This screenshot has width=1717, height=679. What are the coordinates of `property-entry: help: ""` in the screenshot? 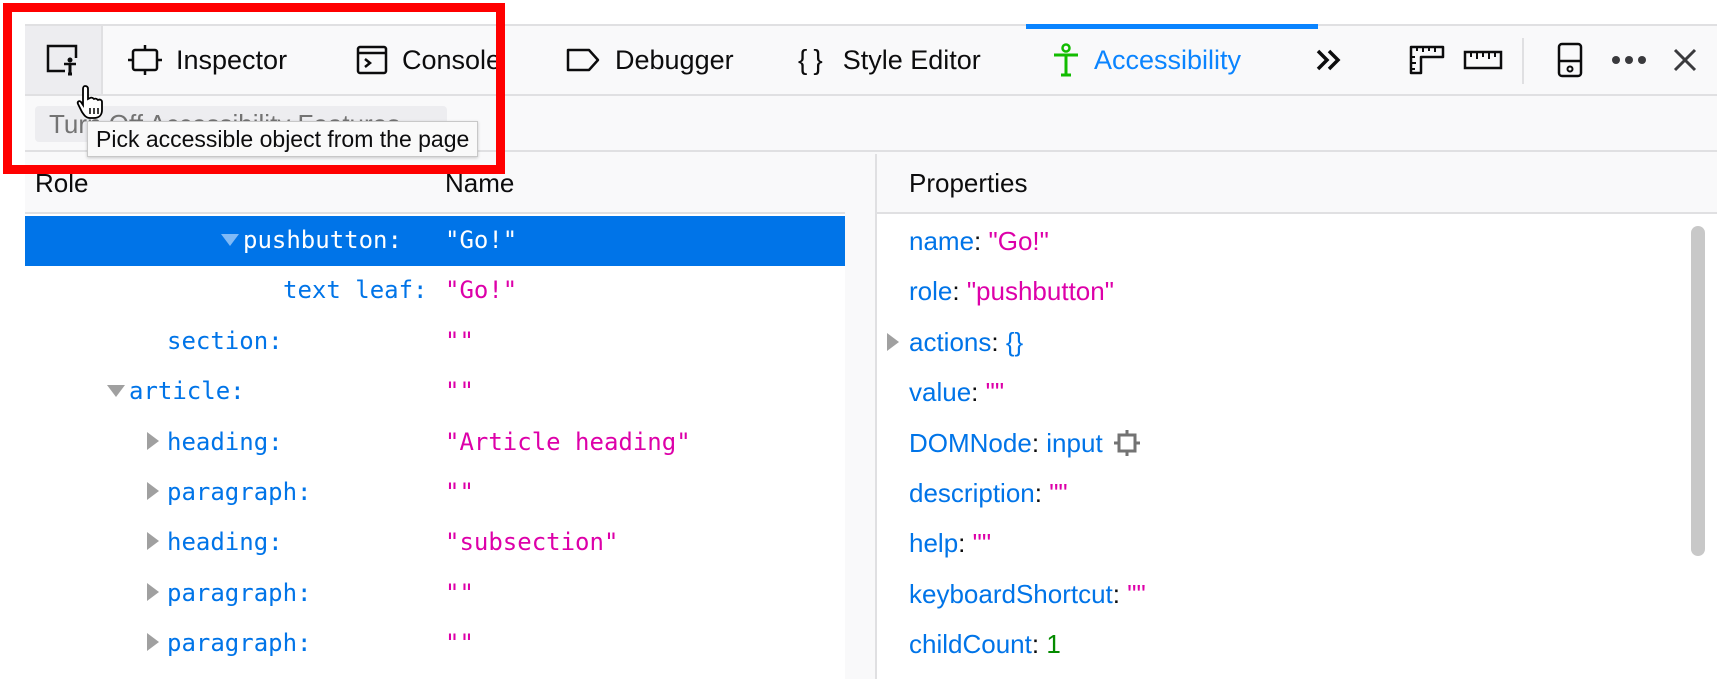 It's located at (950, 543).